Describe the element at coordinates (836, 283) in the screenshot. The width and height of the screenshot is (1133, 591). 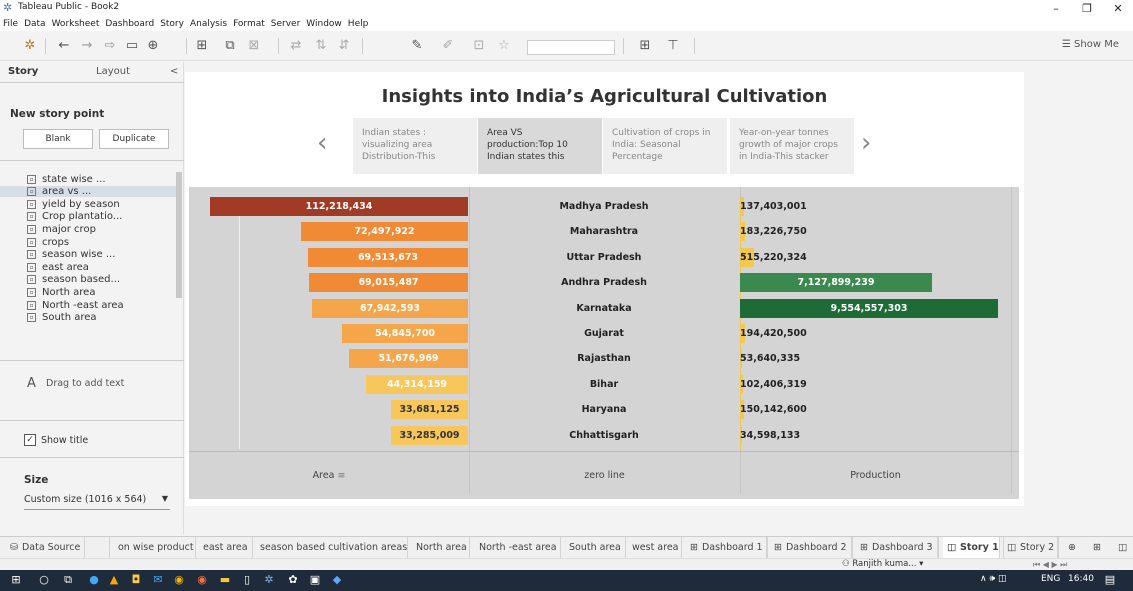
I see `production-bar: 7,127,899,239` at that location.